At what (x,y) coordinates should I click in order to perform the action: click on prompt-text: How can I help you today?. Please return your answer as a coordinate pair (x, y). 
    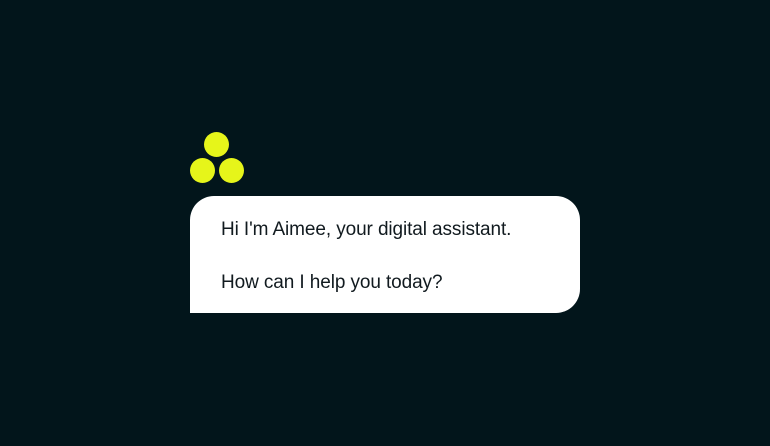
    Looking at the image, I should click on (332, 282).